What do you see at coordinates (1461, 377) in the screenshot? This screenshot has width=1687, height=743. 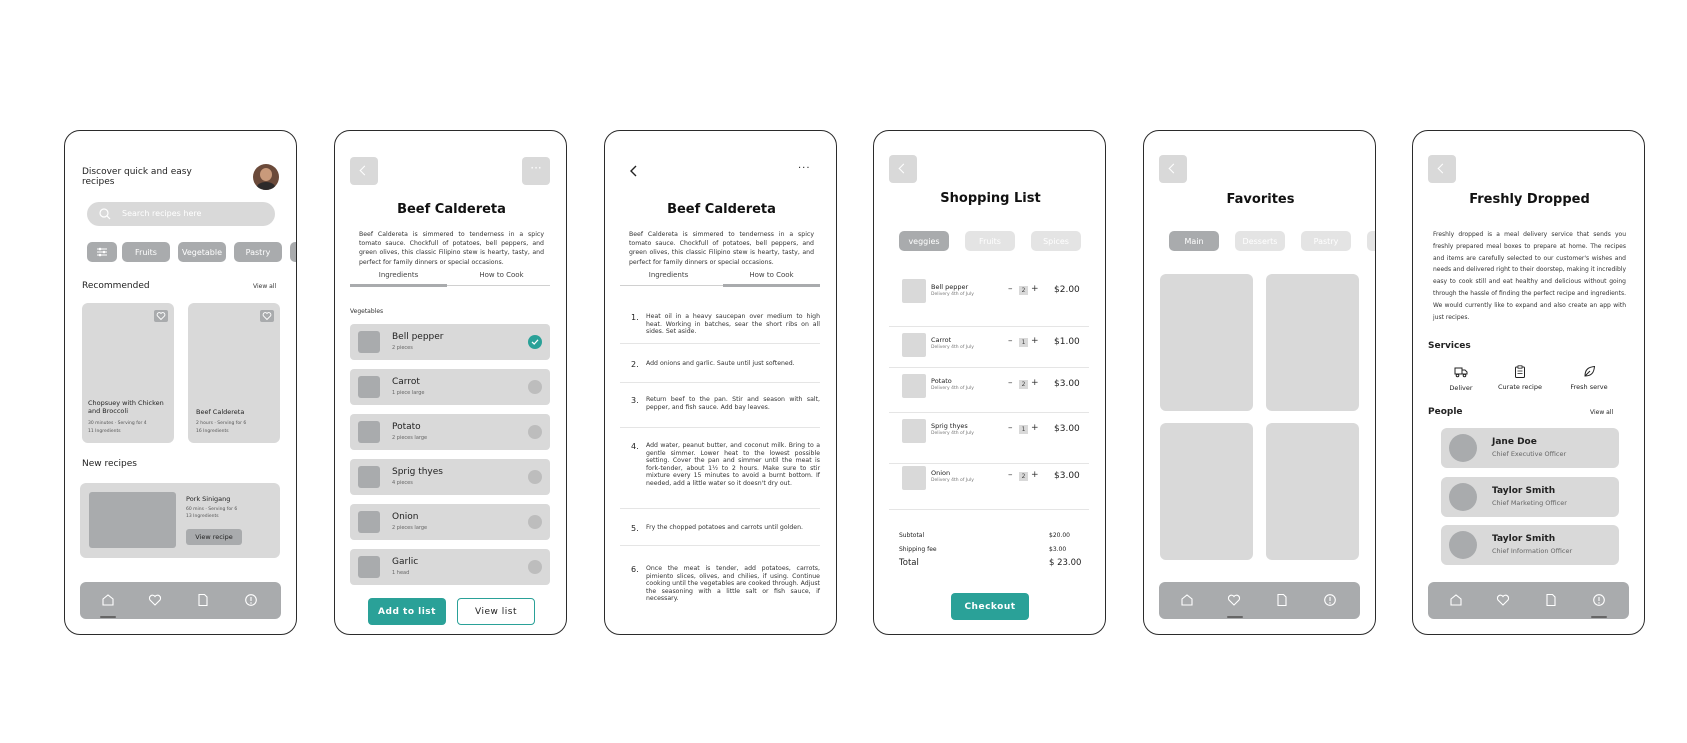 I see `service-deliver: Deliver` at bounding box center [1461, 377].